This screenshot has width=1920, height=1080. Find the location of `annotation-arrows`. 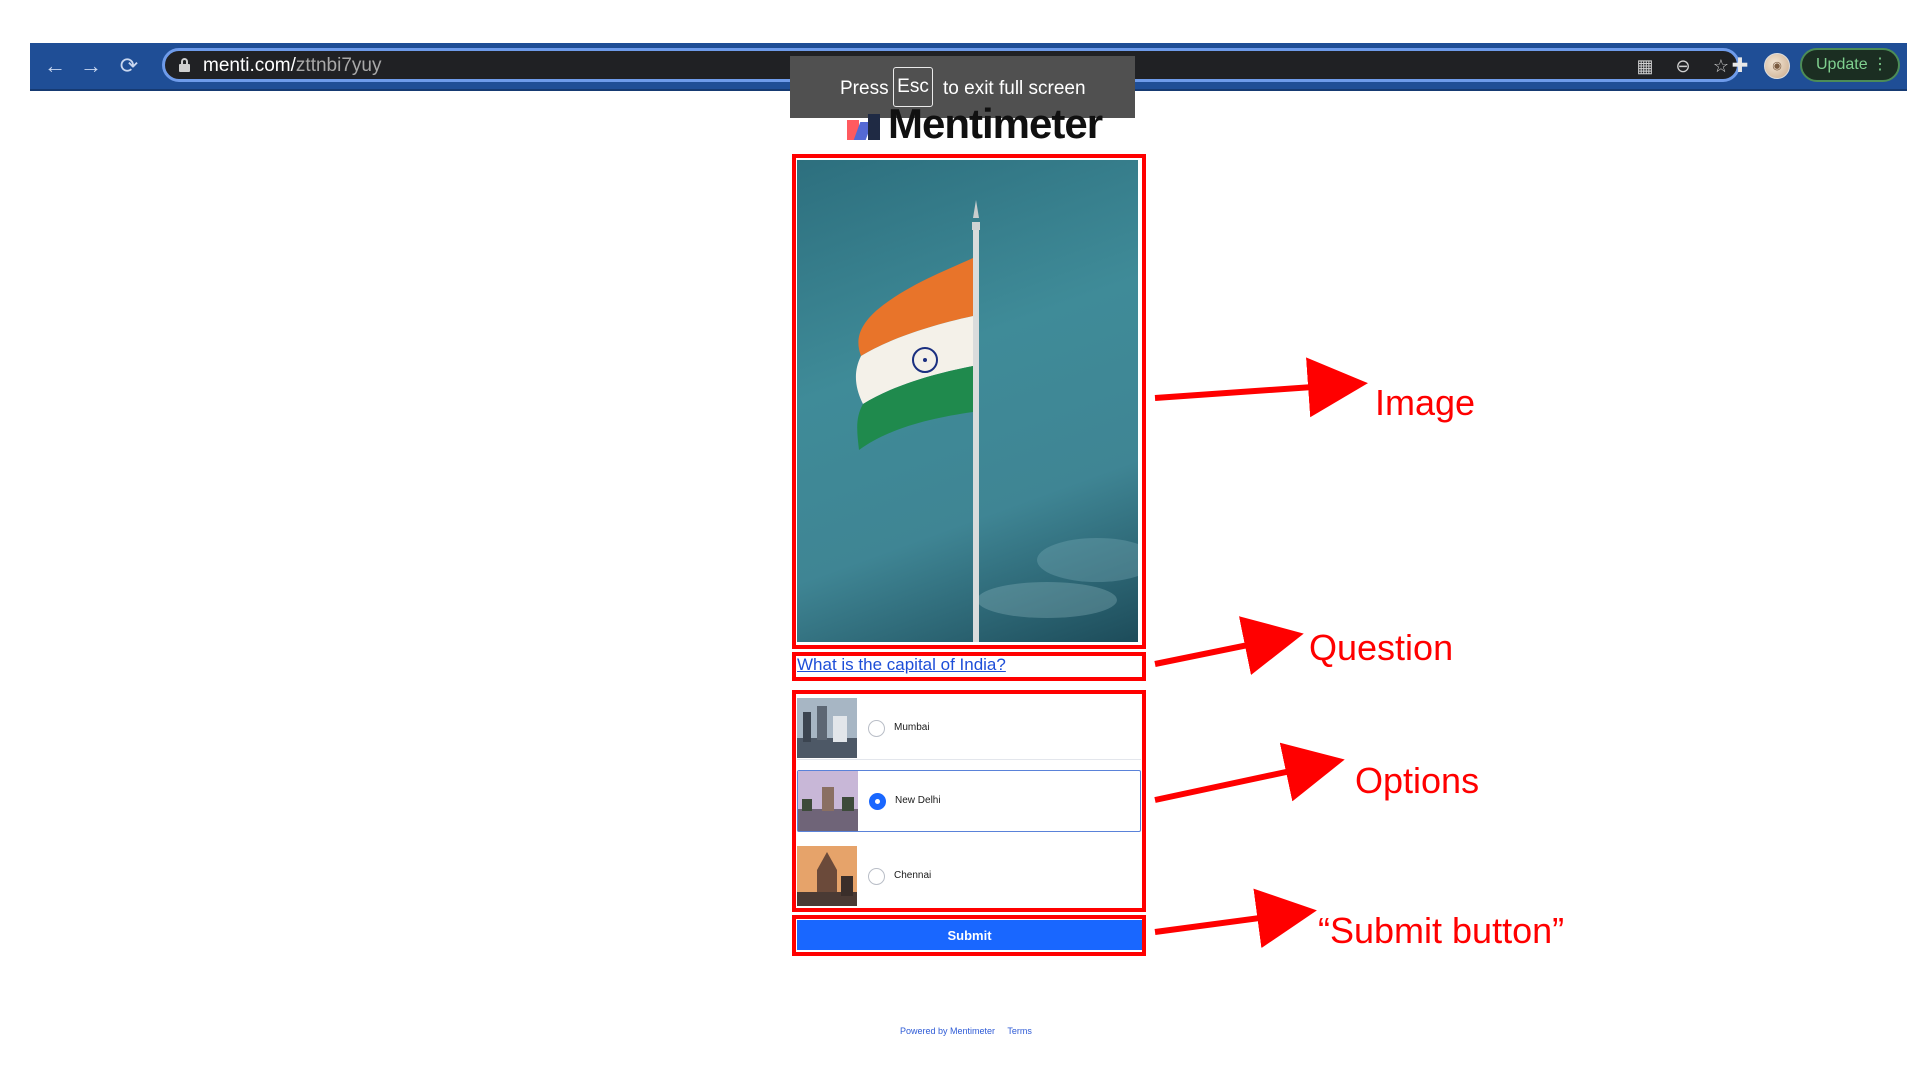

annotation-arrows is located at coordinates (1261, 653).